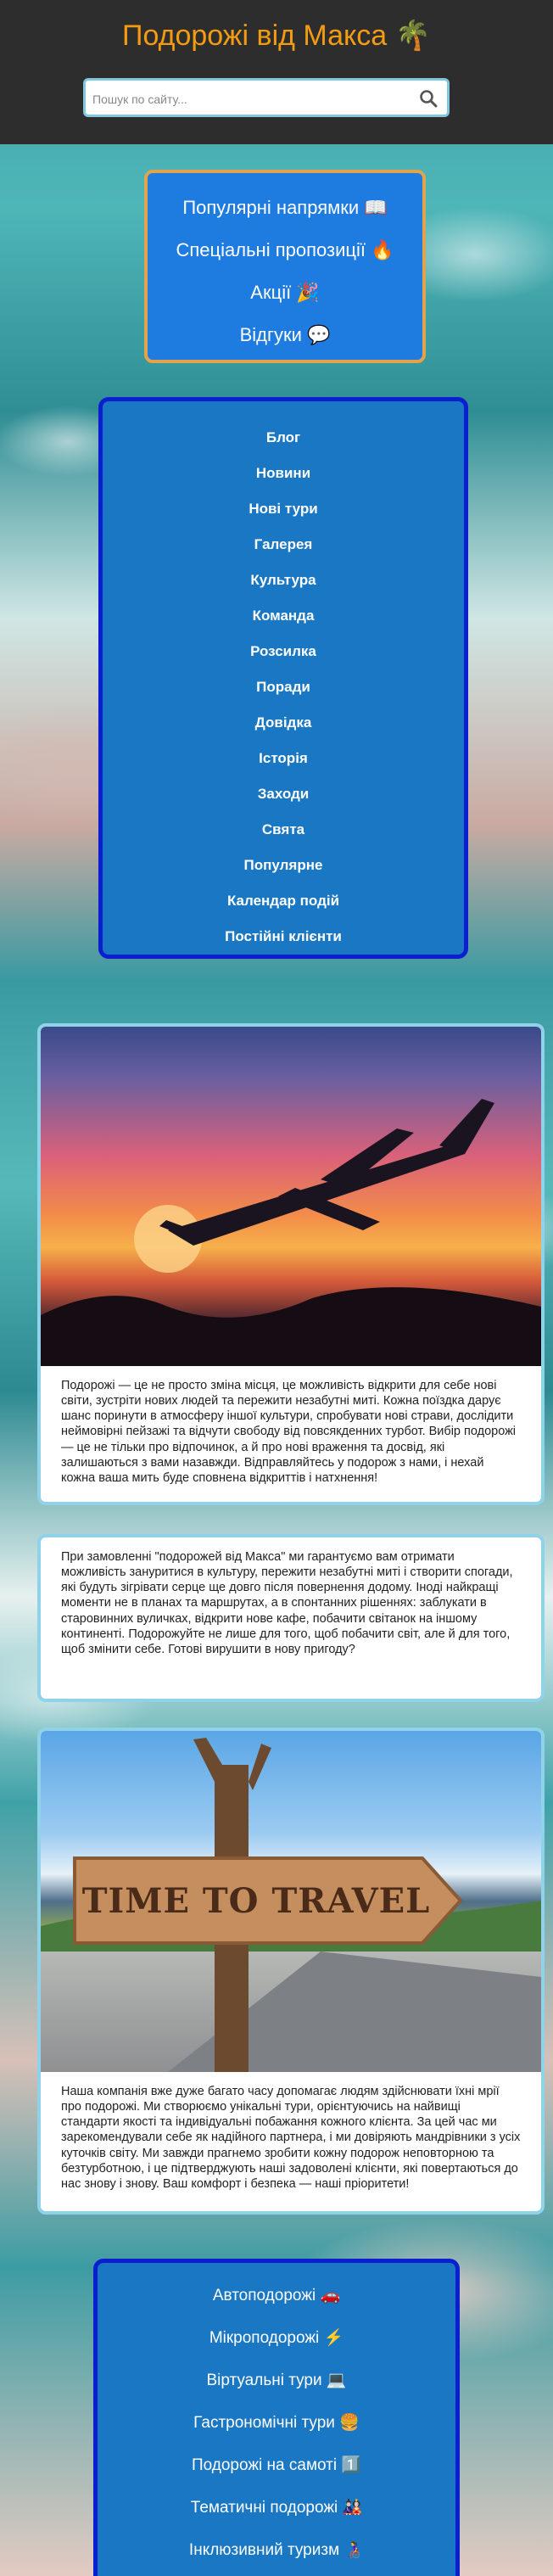  I want to click on search-icon, so click(428, 99).